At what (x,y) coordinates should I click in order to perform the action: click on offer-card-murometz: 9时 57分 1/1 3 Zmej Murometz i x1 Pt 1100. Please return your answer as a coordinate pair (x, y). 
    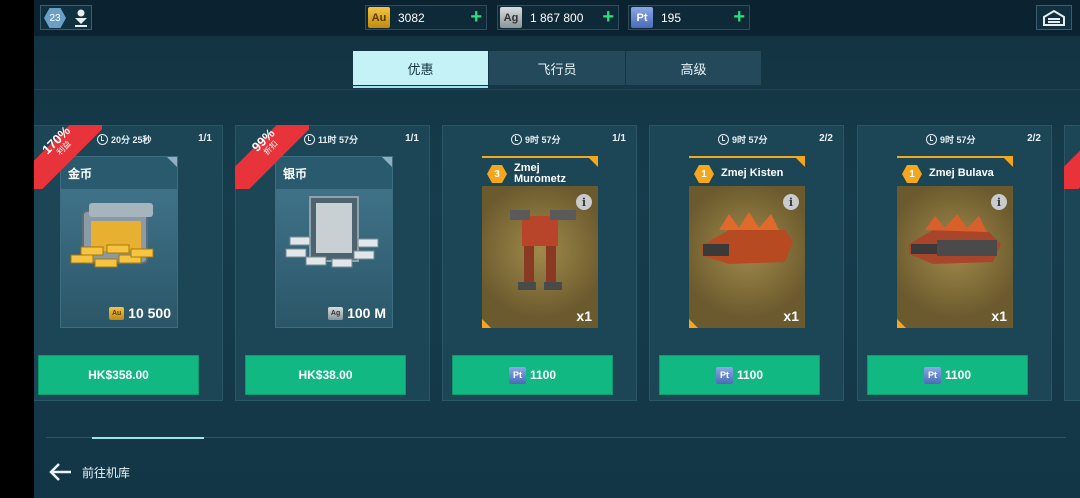
    Looking at the image, I should click on (539, 263).